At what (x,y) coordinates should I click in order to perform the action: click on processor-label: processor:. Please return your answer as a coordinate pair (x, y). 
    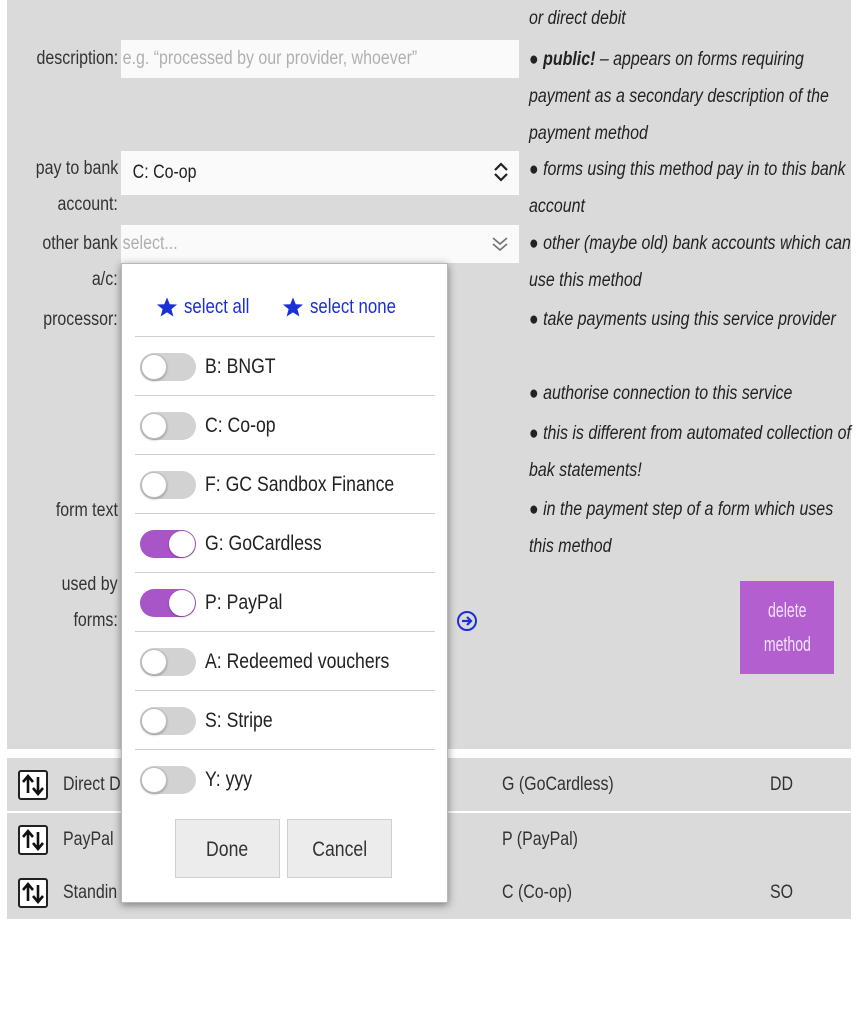
    Looking at the image, I should click on (80, 319).